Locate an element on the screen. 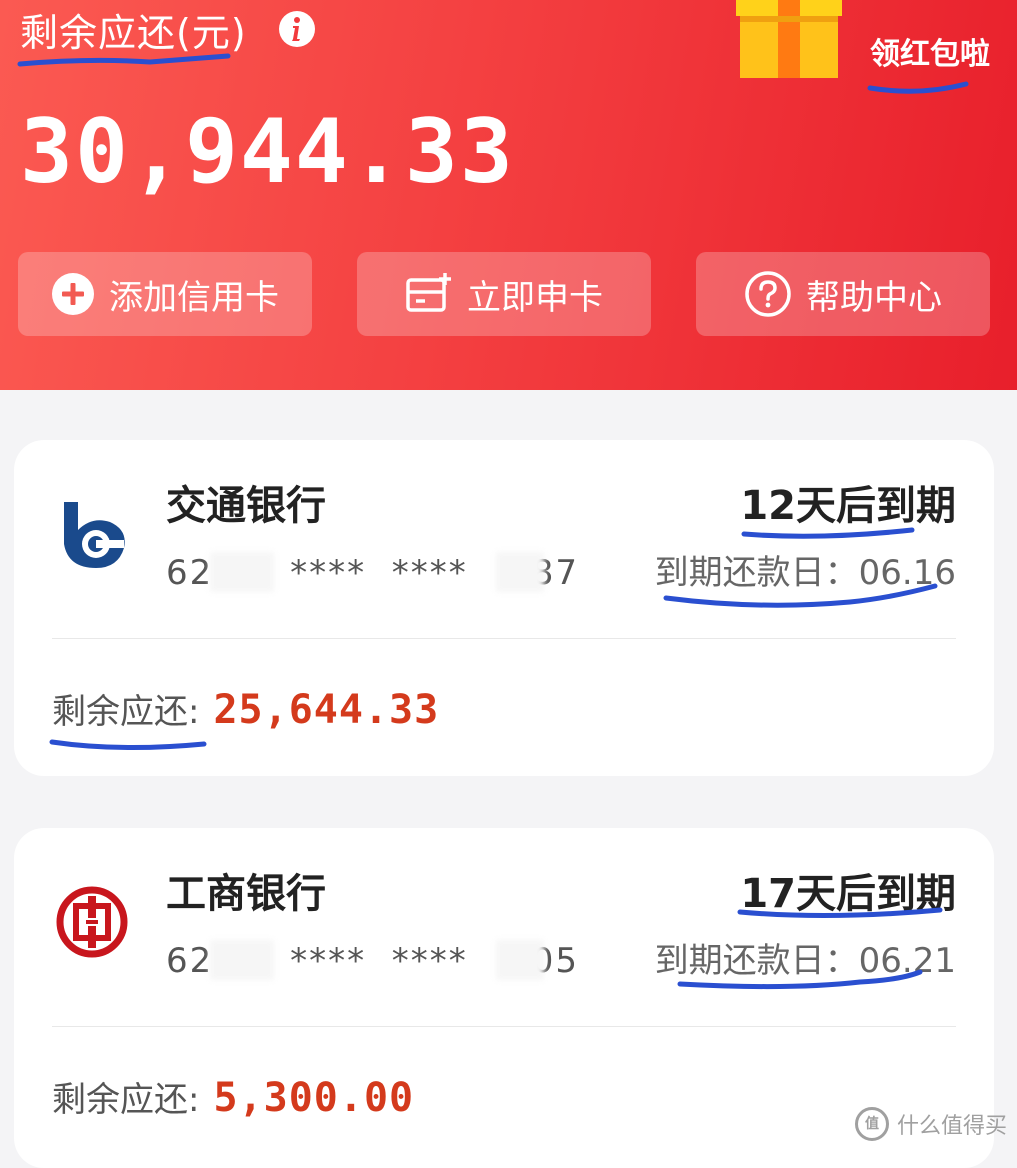 Image resolution: width=1017 pixels, height=1168 pixels. plus-circle-icon is located at coordinates (73, 294).